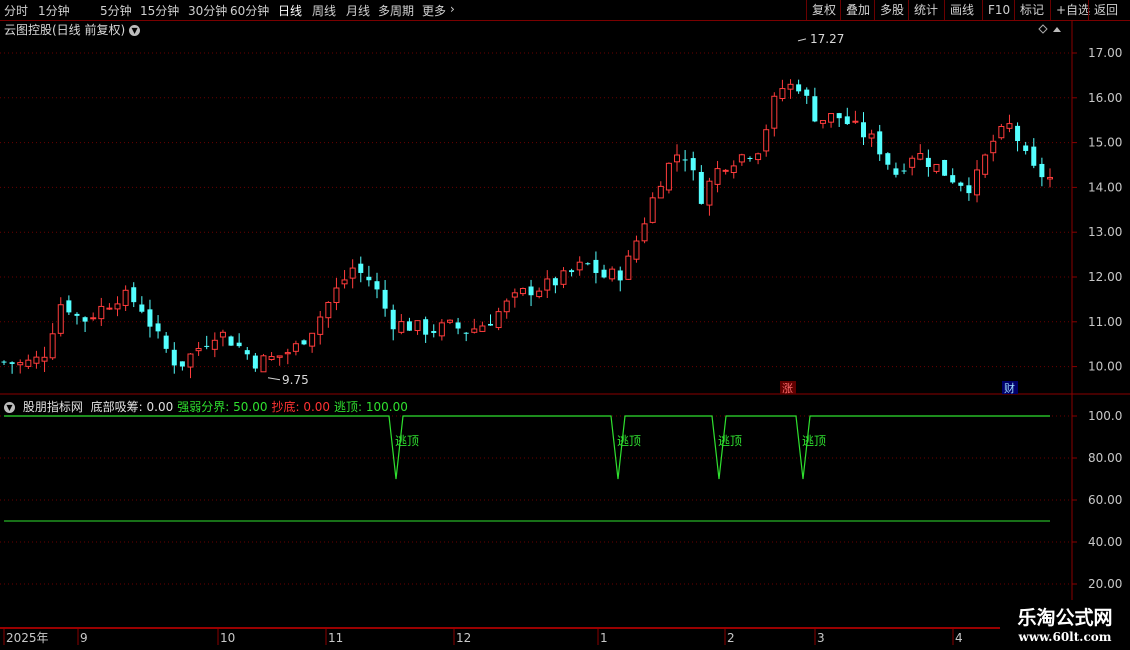  I want to click on time-label: 12, so click(463, 638).